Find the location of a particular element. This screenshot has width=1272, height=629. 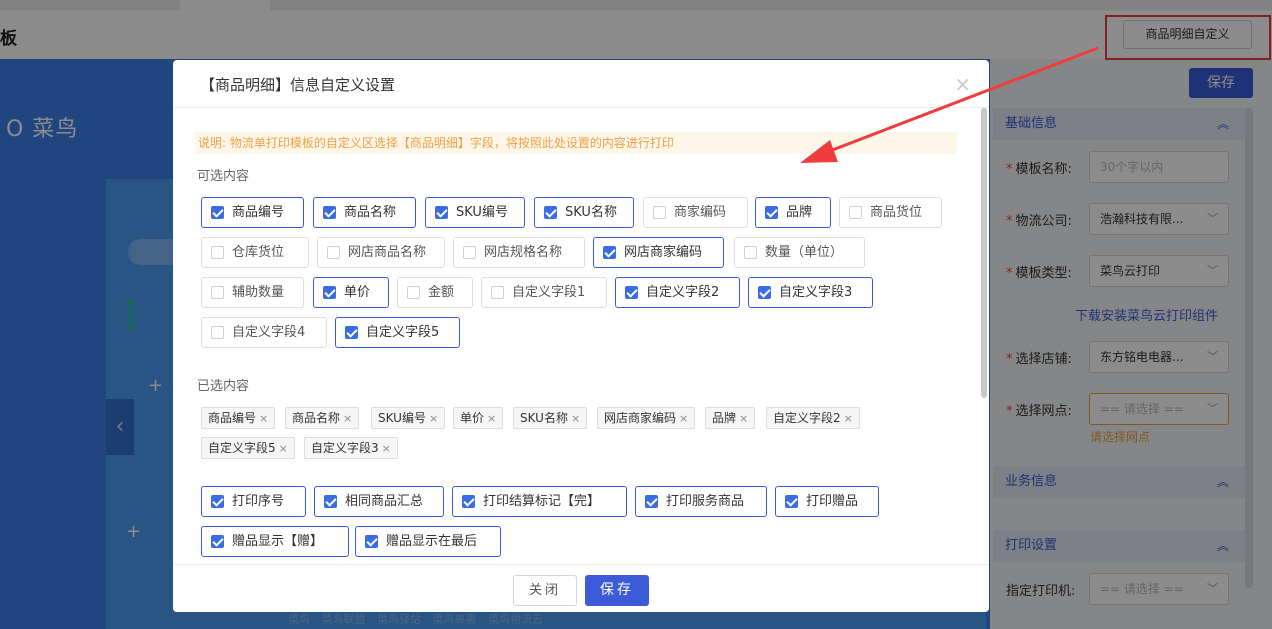

save-button: 保存 is located at coordinates (617, 590).